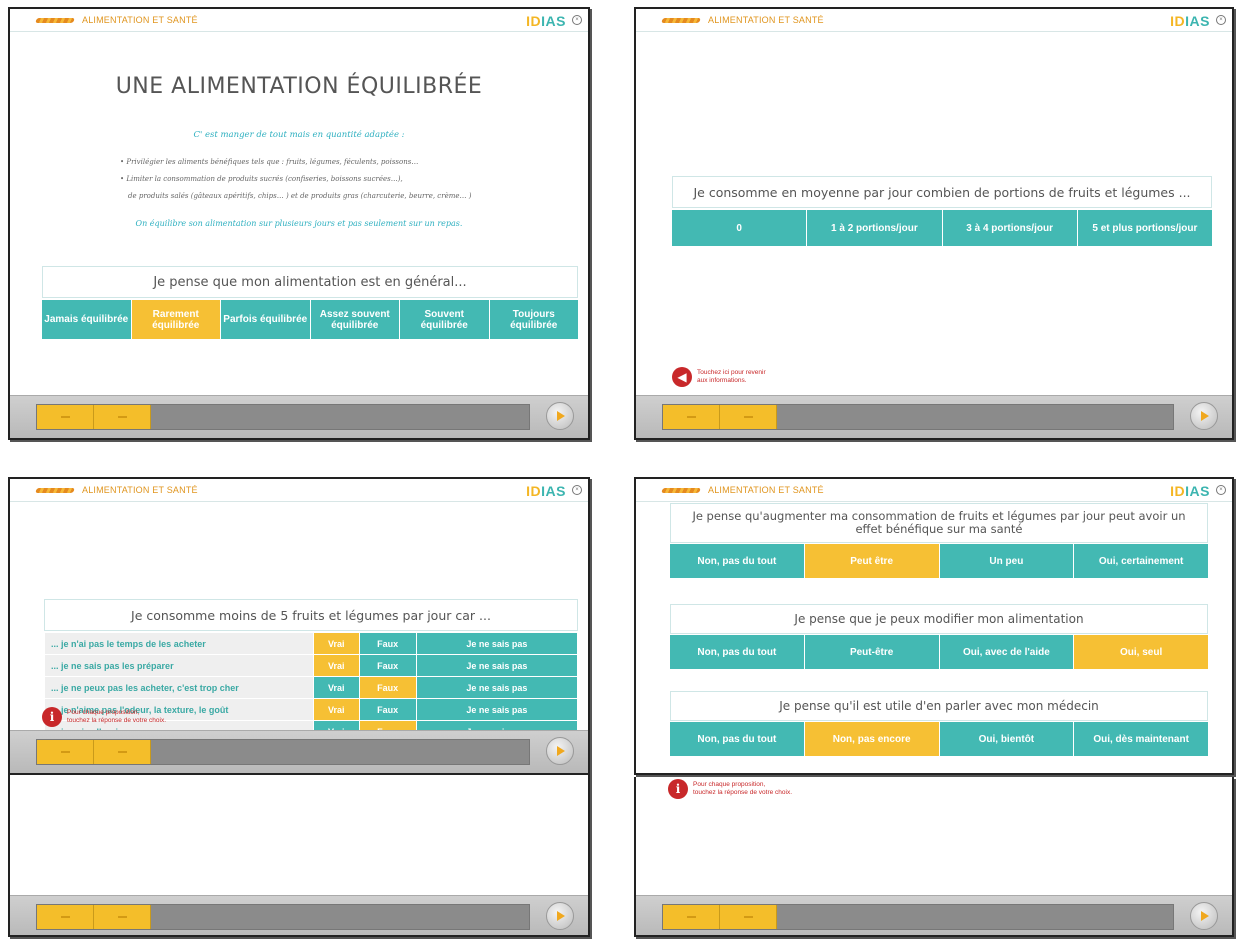 The image size is (1243, 942). Describe the element at coordinates (266, 319) in the screenshot. I see `option-parfois: Parfois équilibrée` at that location.